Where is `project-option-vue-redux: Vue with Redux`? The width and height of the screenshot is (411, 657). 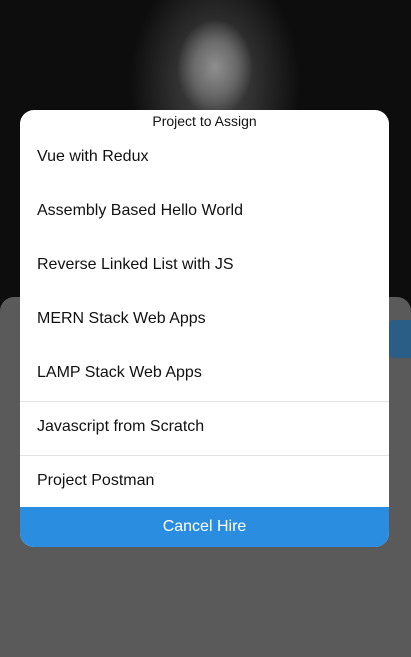 project-option-vue-redux: Vue with Redux is located at coordinates (204, 159).